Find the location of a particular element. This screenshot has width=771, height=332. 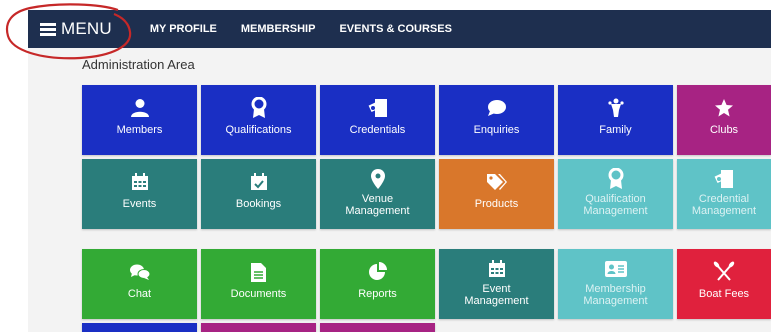

tile-members: Members is located at coordinates (139, 120).